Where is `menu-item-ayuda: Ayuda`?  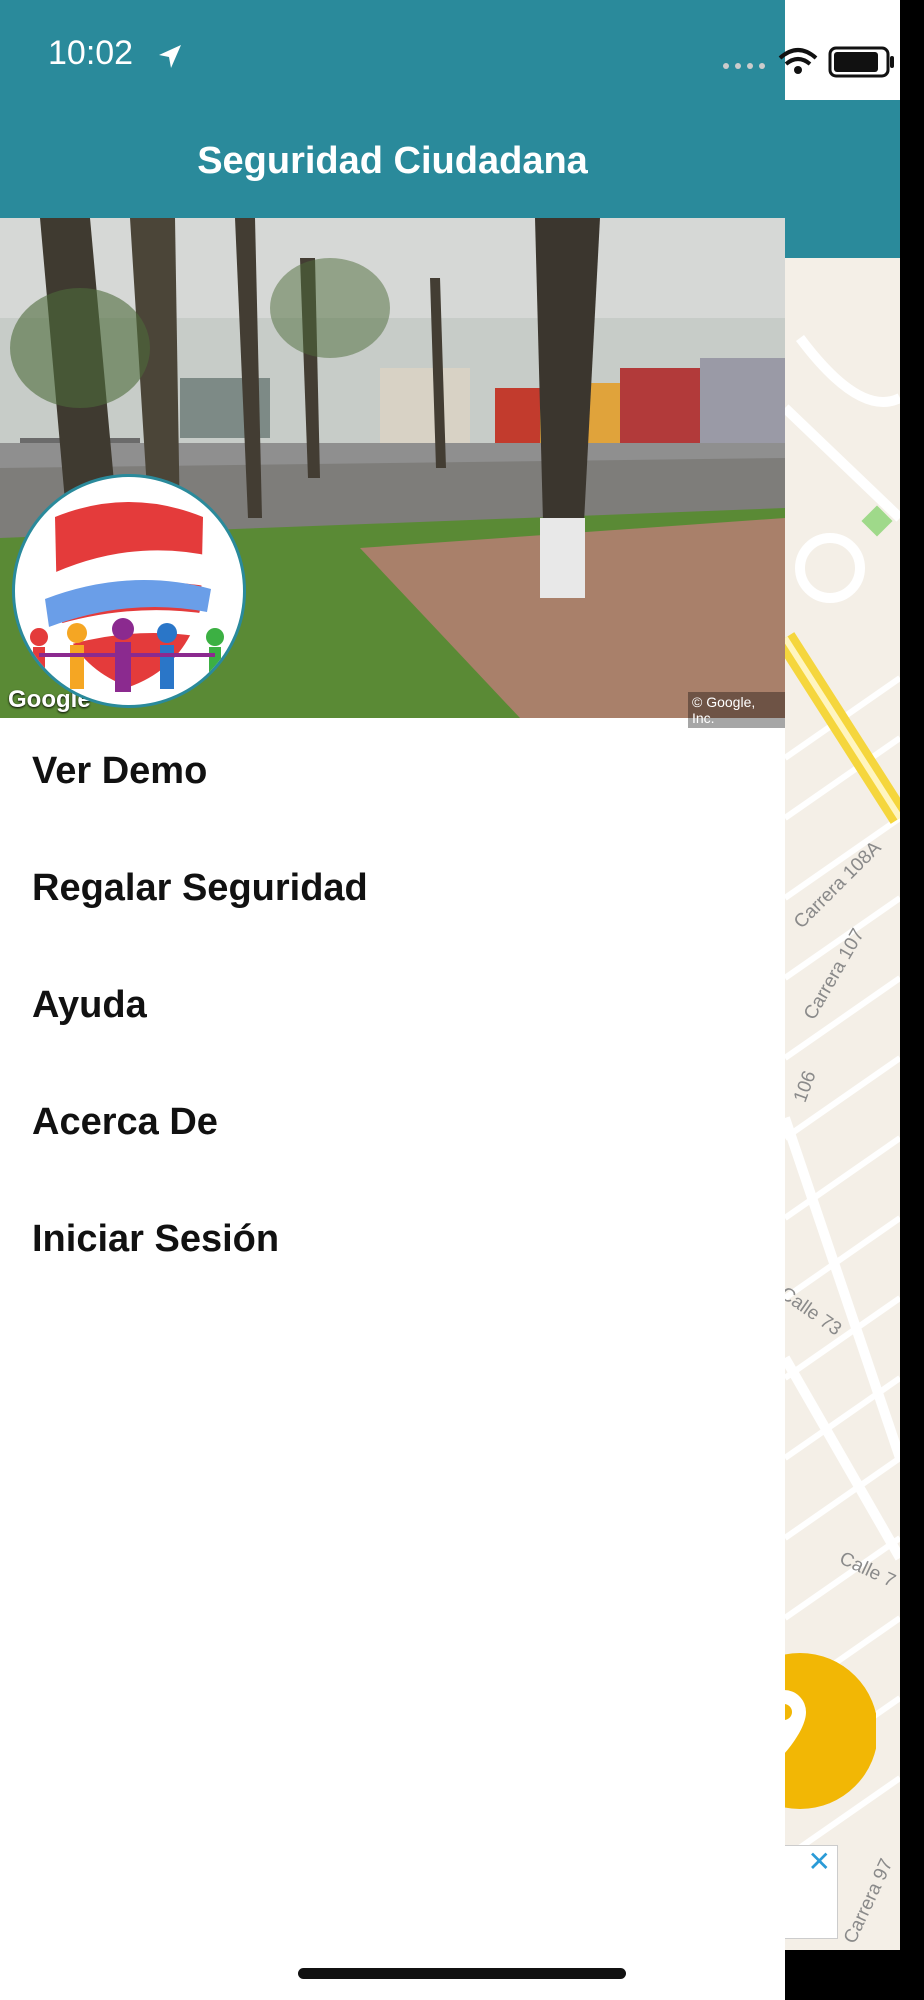 menu-item-ayuda: Ayuda is located at coordinates (392, 1010).